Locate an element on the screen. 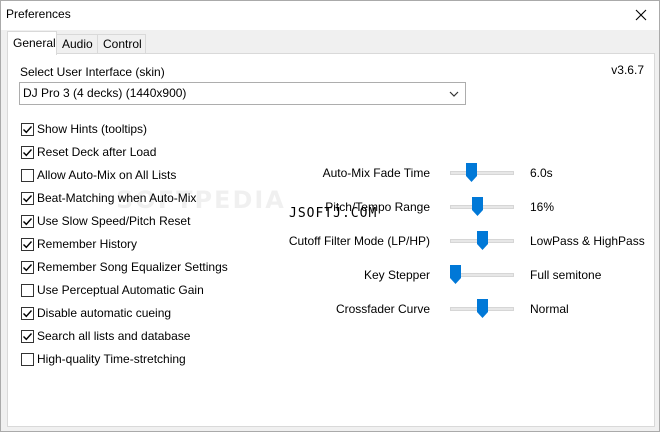  window-title: Preferences is located at coordinates (38, 14).